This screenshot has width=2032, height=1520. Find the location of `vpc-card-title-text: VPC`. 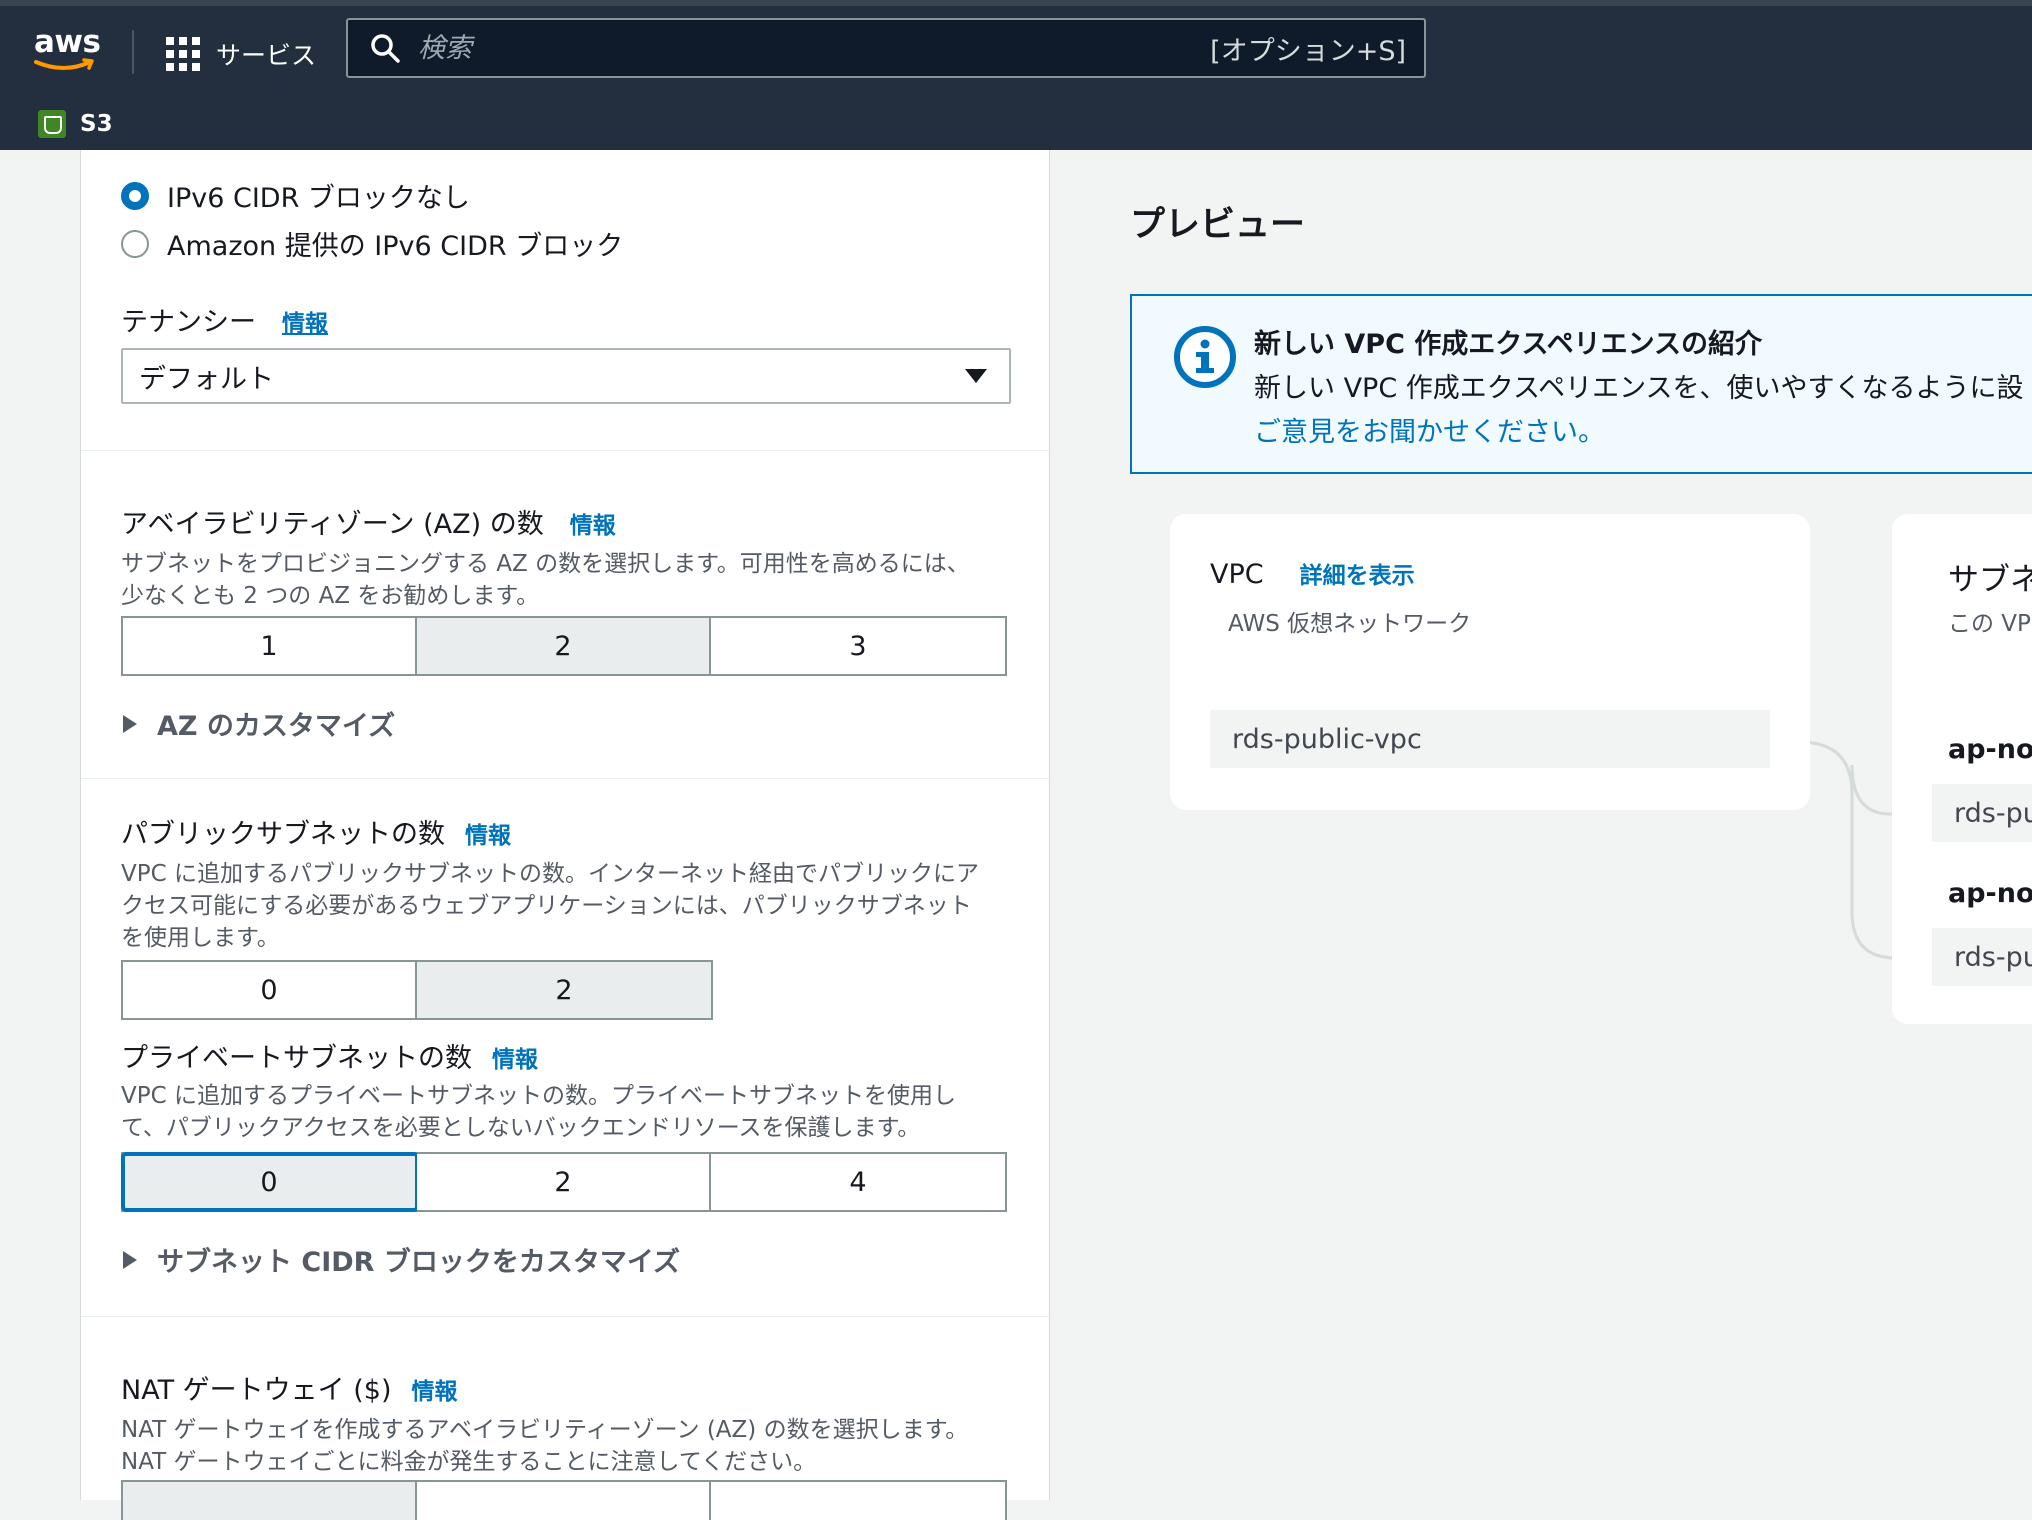

vpc-card-title-text: VPC is located at coordinates (1237, 574).